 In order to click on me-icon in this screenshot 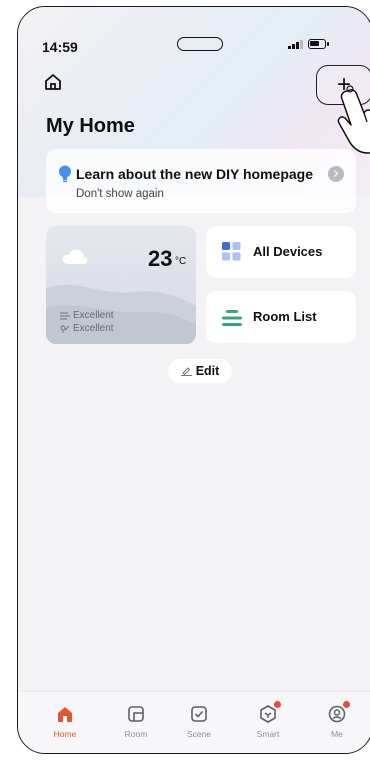, I will do `click(338, 712)`.